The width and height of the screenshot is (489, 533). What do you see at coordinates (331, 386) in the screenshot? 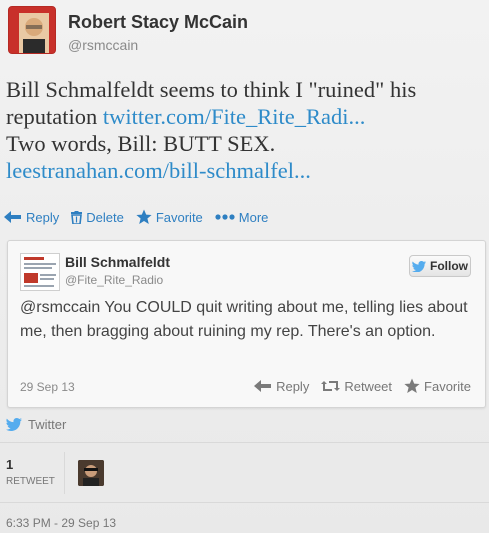
I see `retweet-icon` at bounding box center [331, 386].